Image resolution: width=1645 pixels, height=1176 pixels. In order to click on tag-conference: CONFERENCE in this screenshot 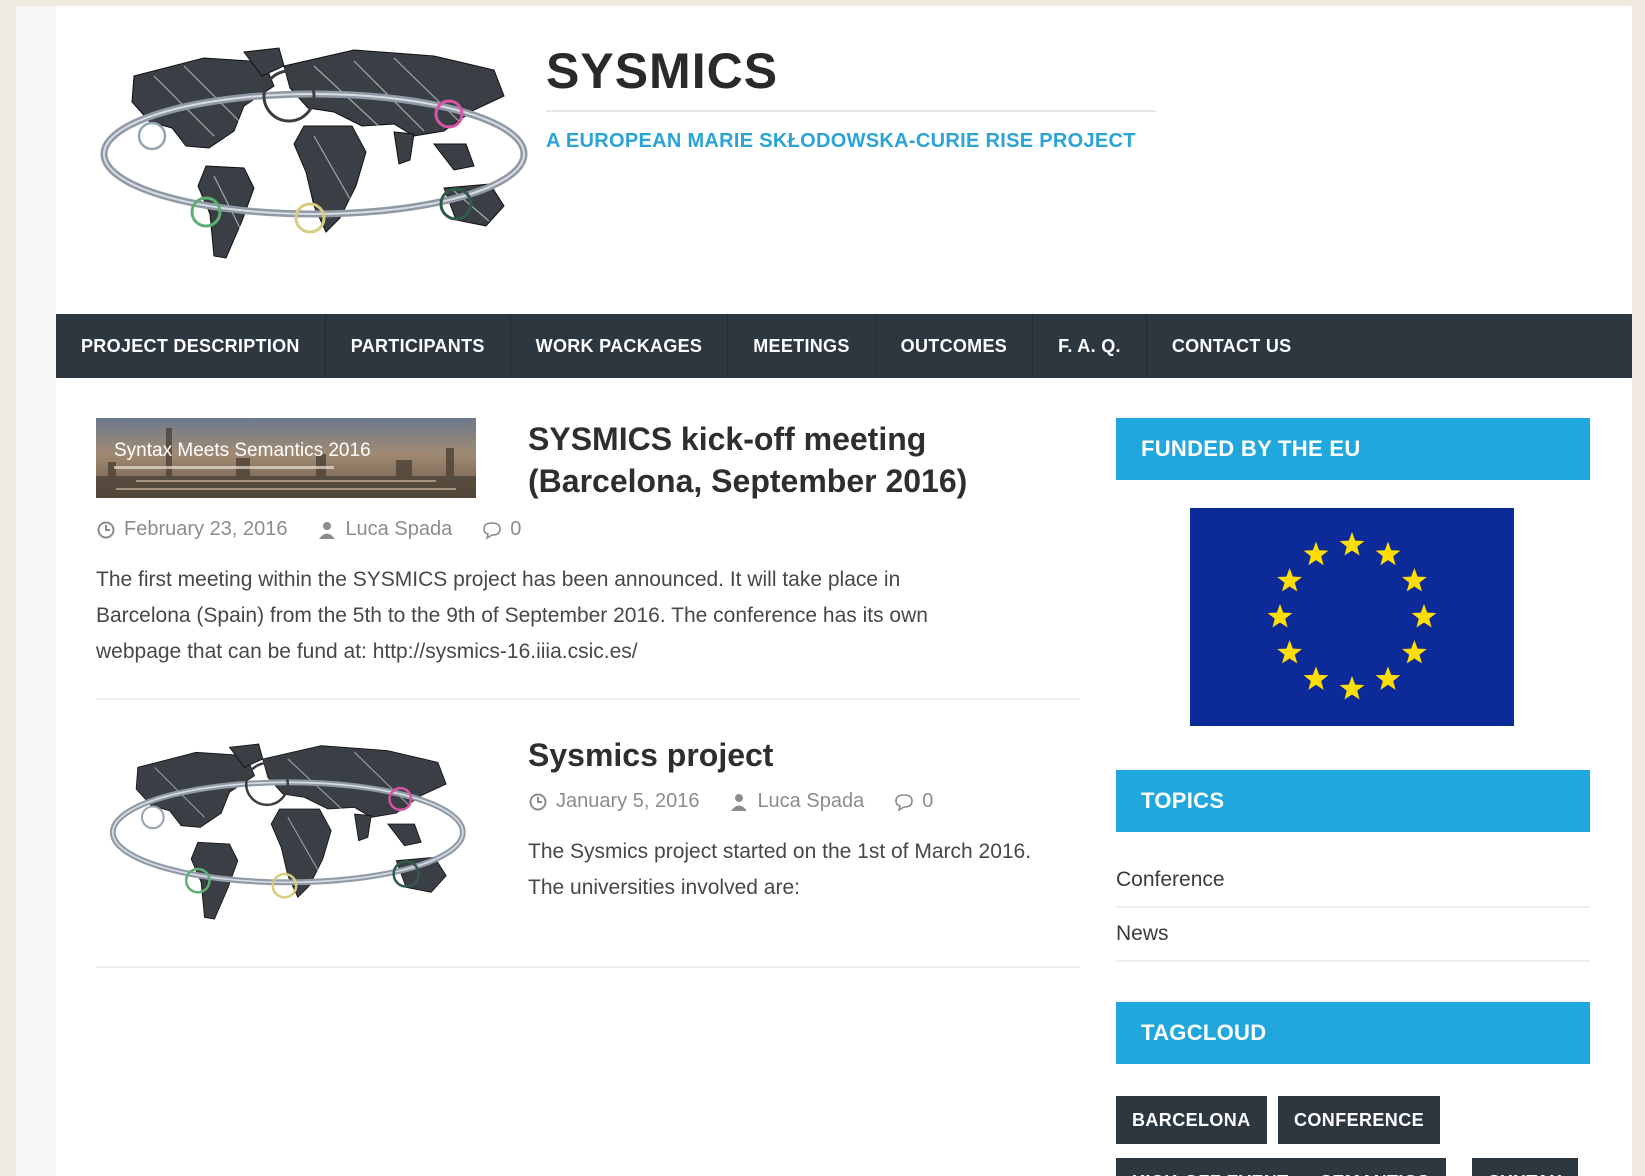, I will do `click(1359, 1120)`.